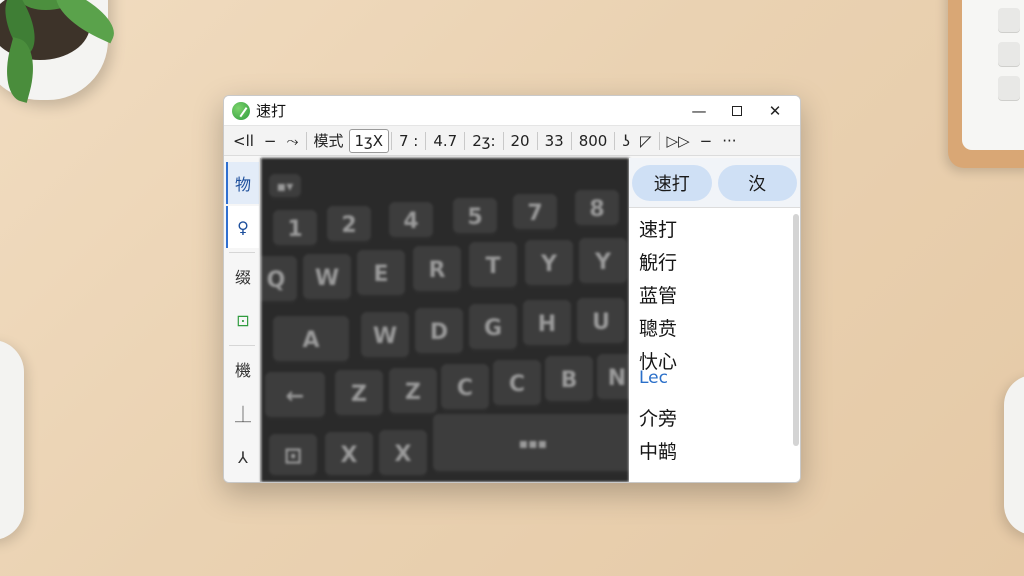  I want to click on sidebar-item-7: ⅄, so click(242, 457).